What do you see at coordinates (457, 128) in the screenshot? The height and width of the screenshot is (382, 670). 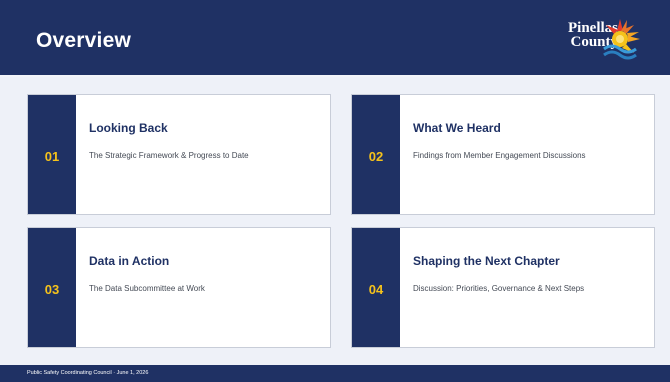 I see `card-title: What We Heard` at bounding box center [457, 128].